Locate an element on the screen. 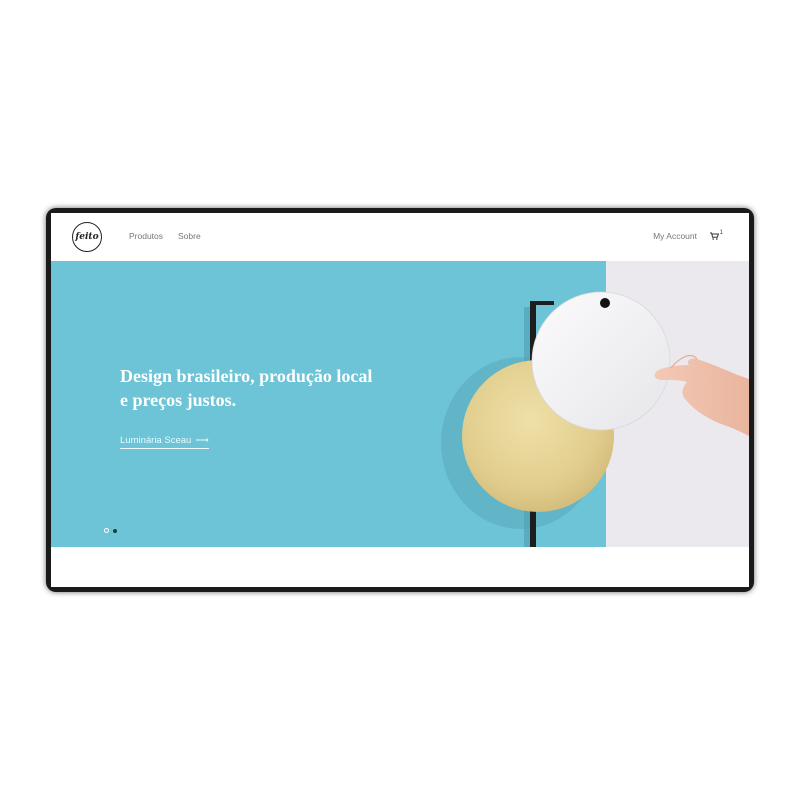  cart-count: 1 is located at coordinates (721, 233).